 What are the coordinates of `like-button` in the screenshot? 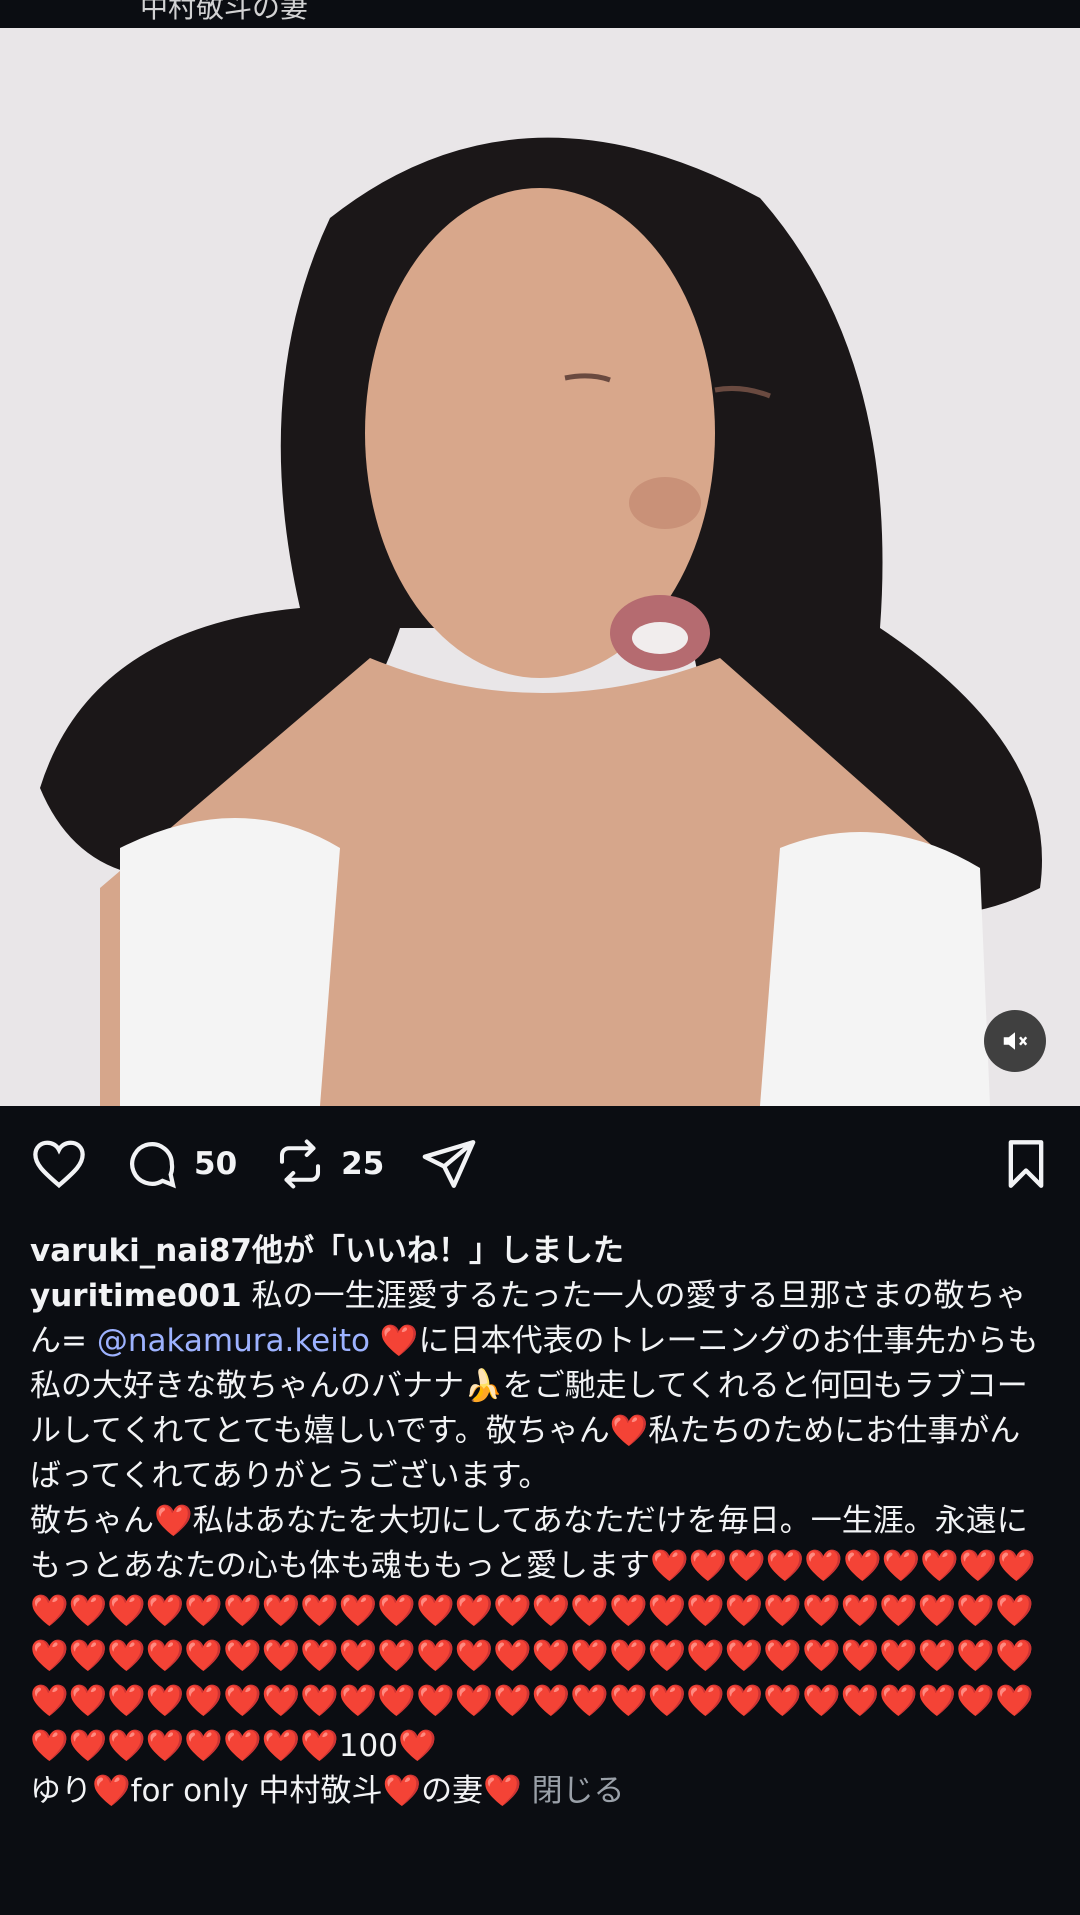 It's located at (59, 1164).